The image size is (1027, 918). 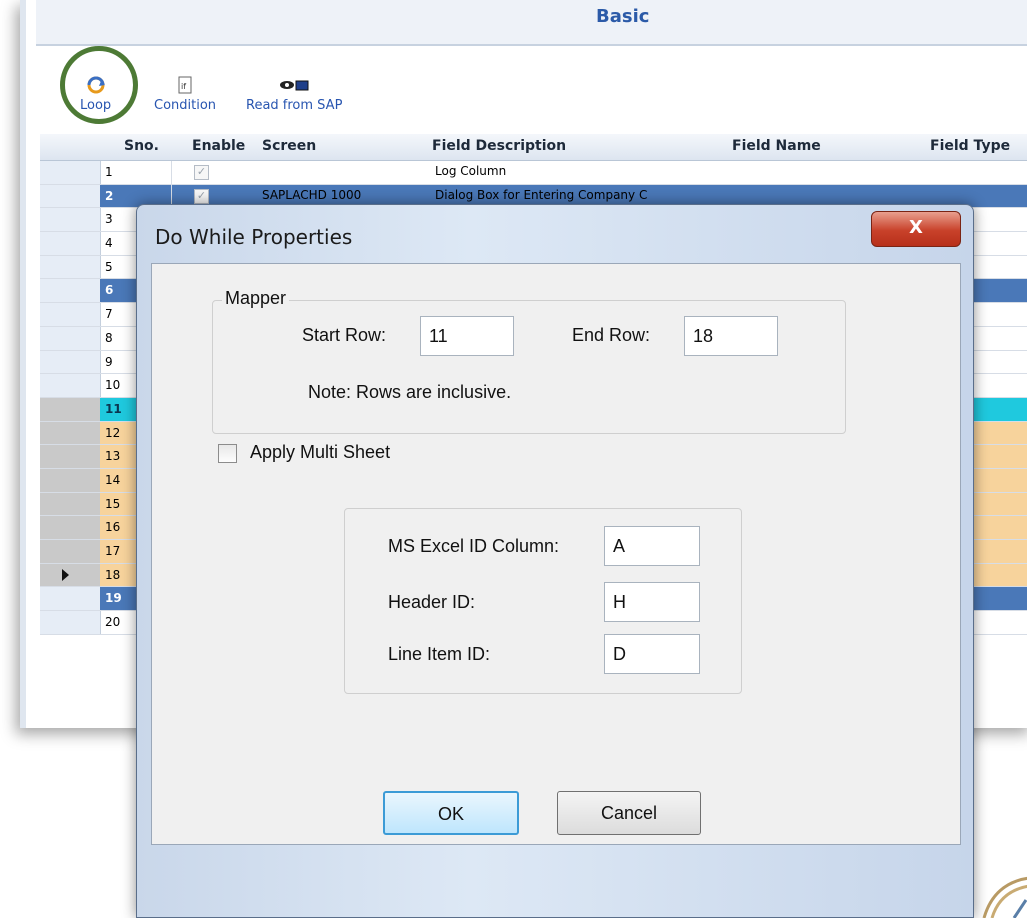 I want to click on condition-button: if Condition, so click(x=185, y=94).